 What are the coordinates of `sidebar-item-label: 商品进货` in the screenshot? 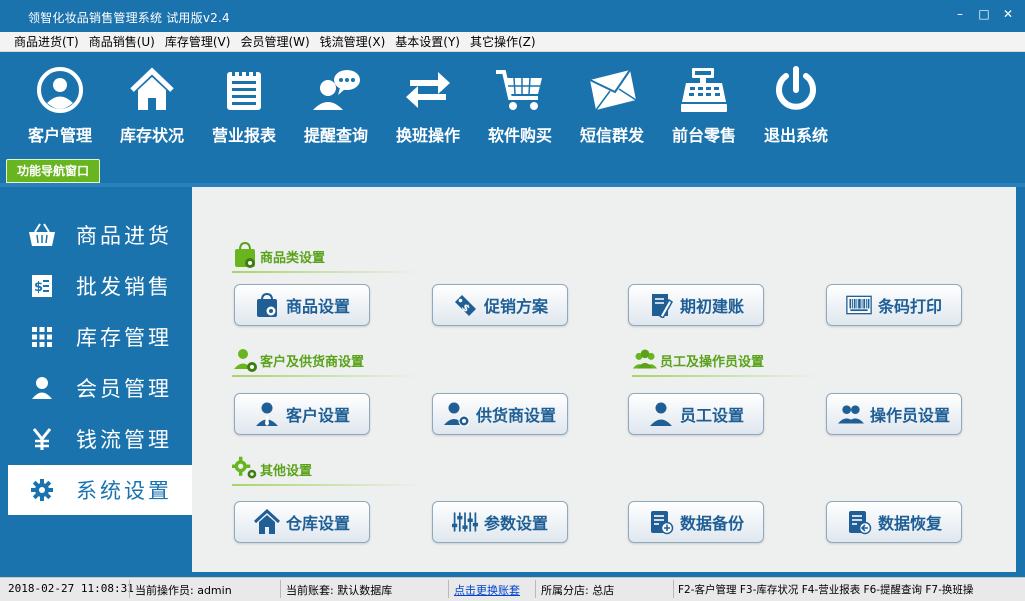 It's located at (124, 236).